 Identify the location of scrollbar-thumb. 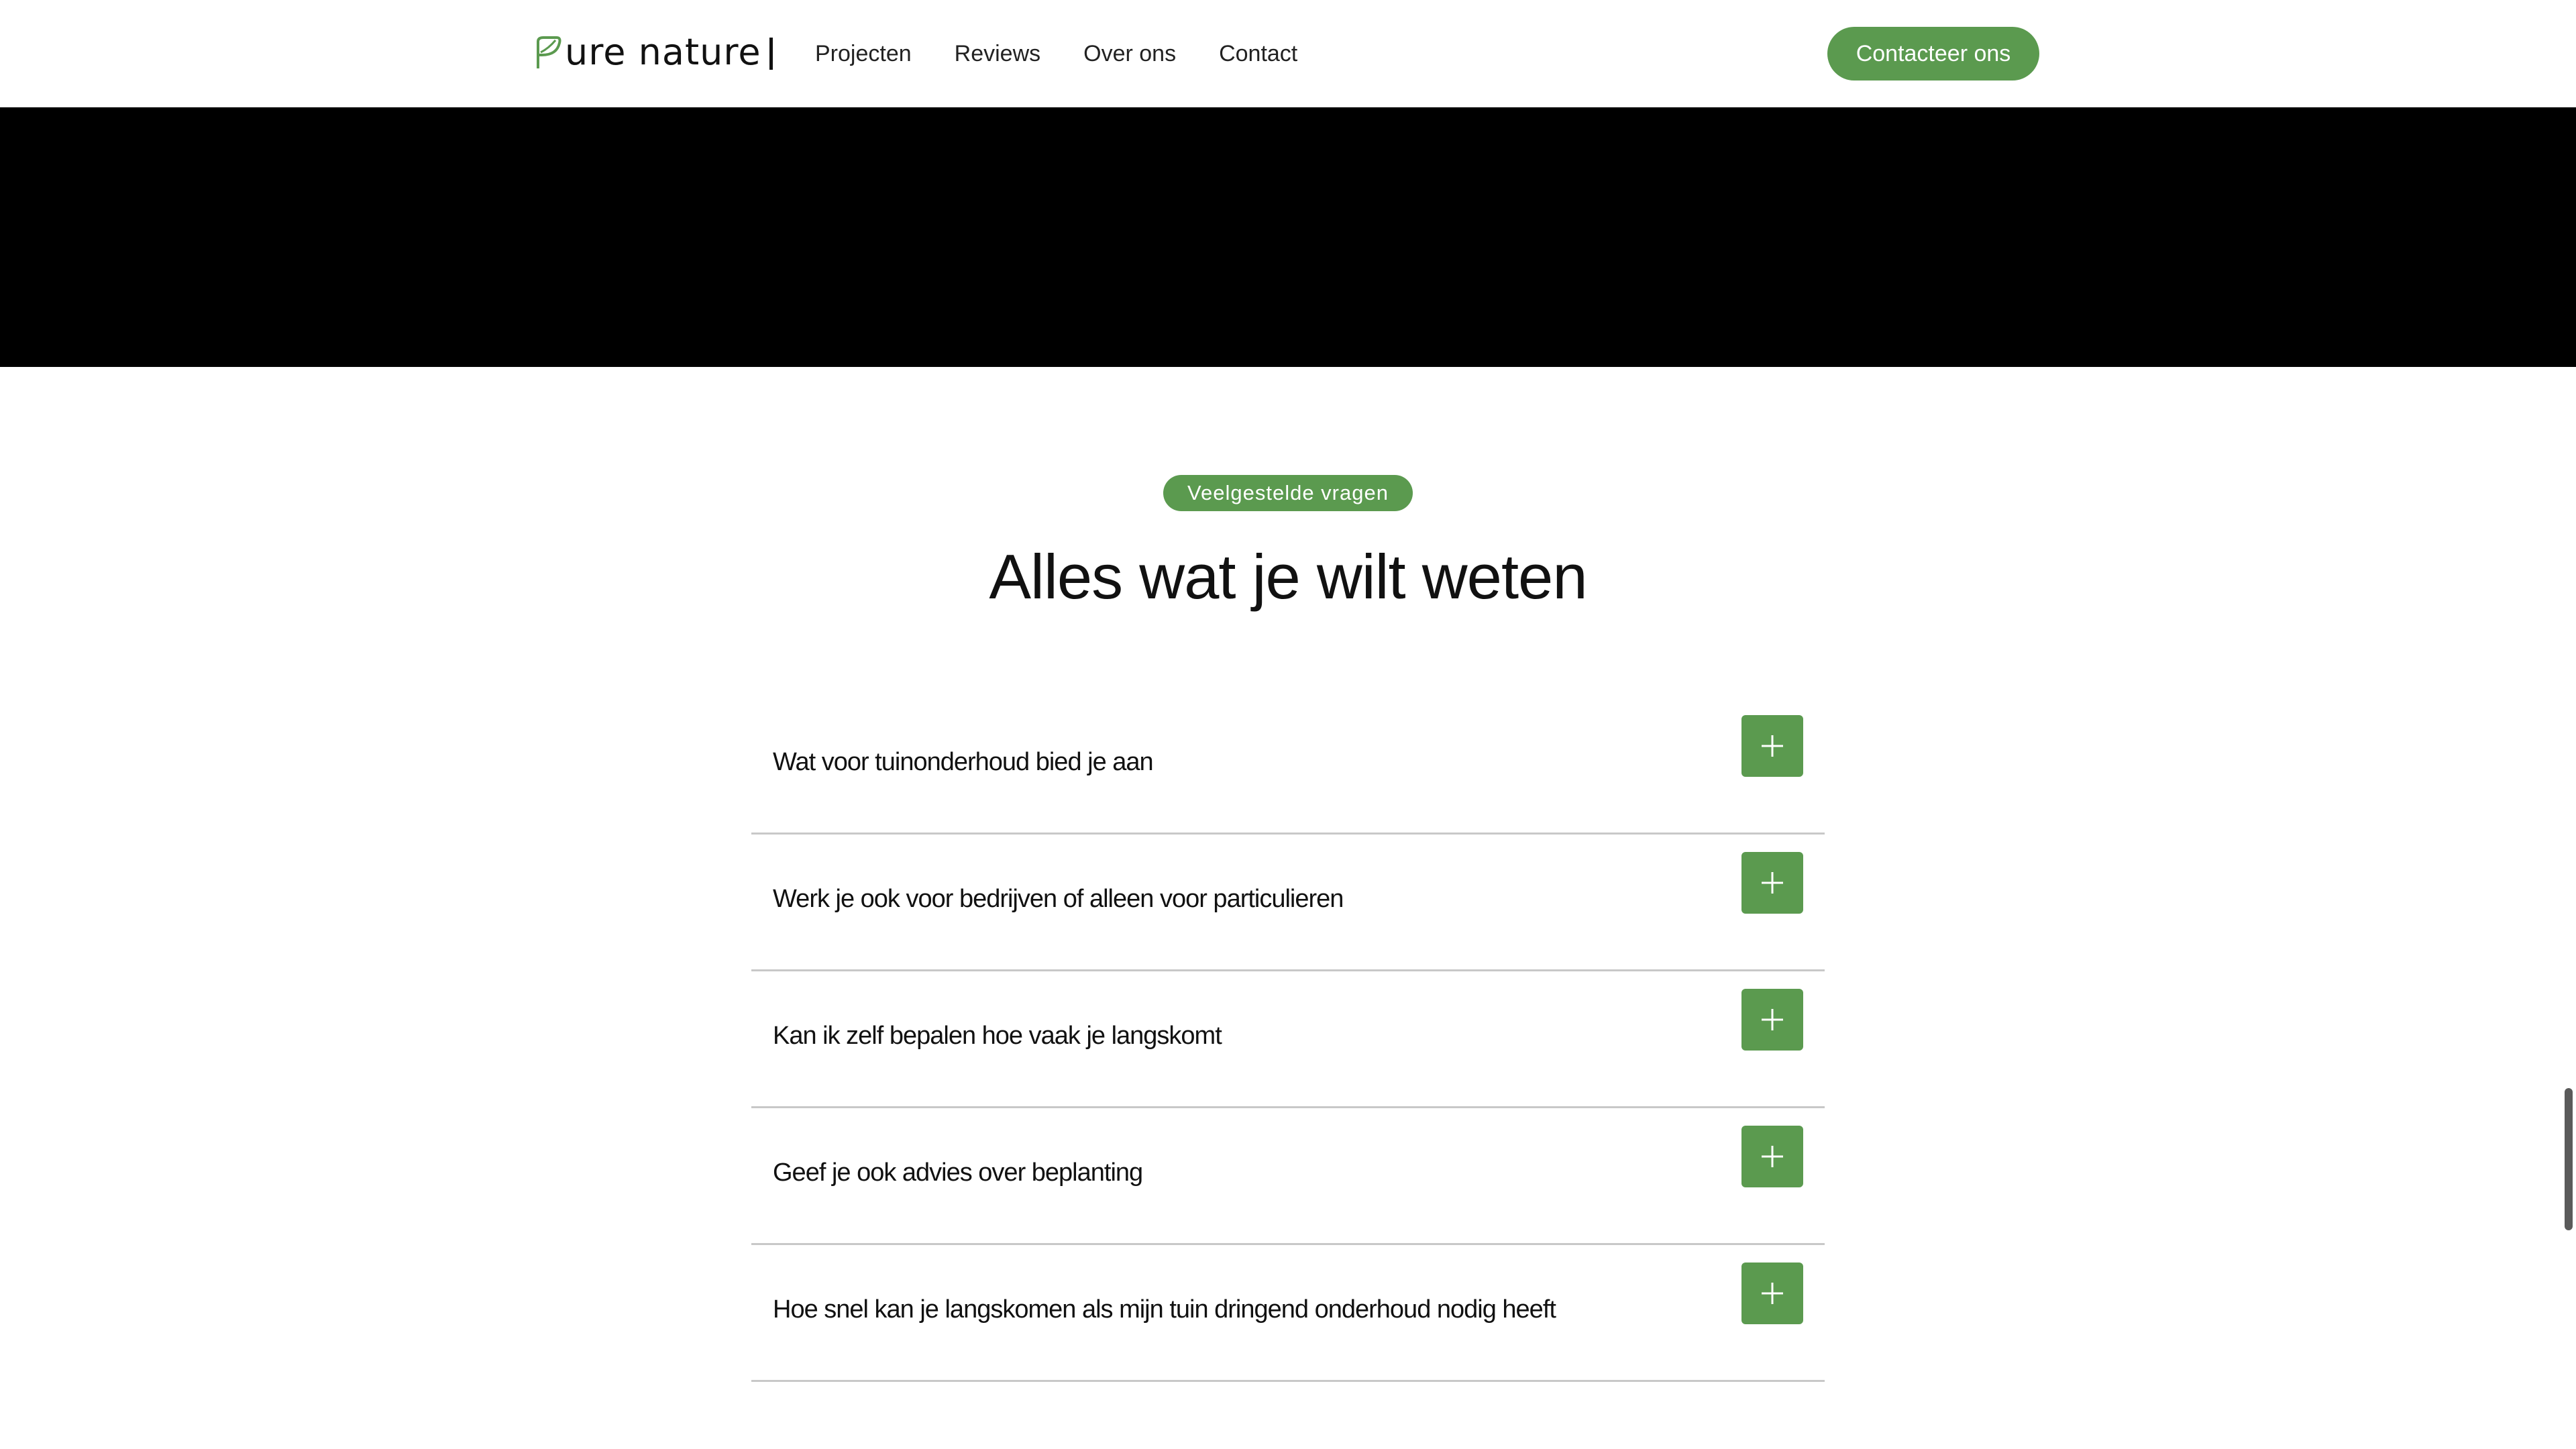
(2569, 1159).